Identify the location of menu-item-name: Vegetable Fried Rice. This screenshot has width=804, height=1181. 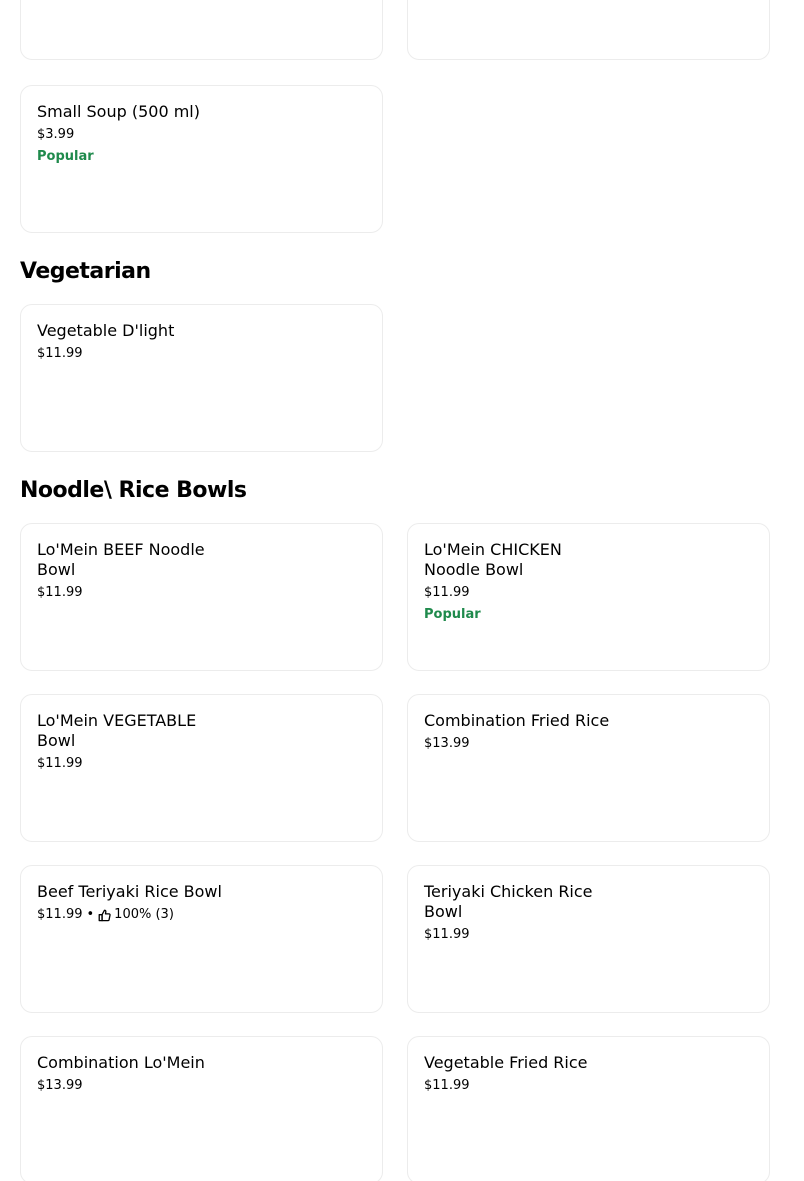
(506, 1062).